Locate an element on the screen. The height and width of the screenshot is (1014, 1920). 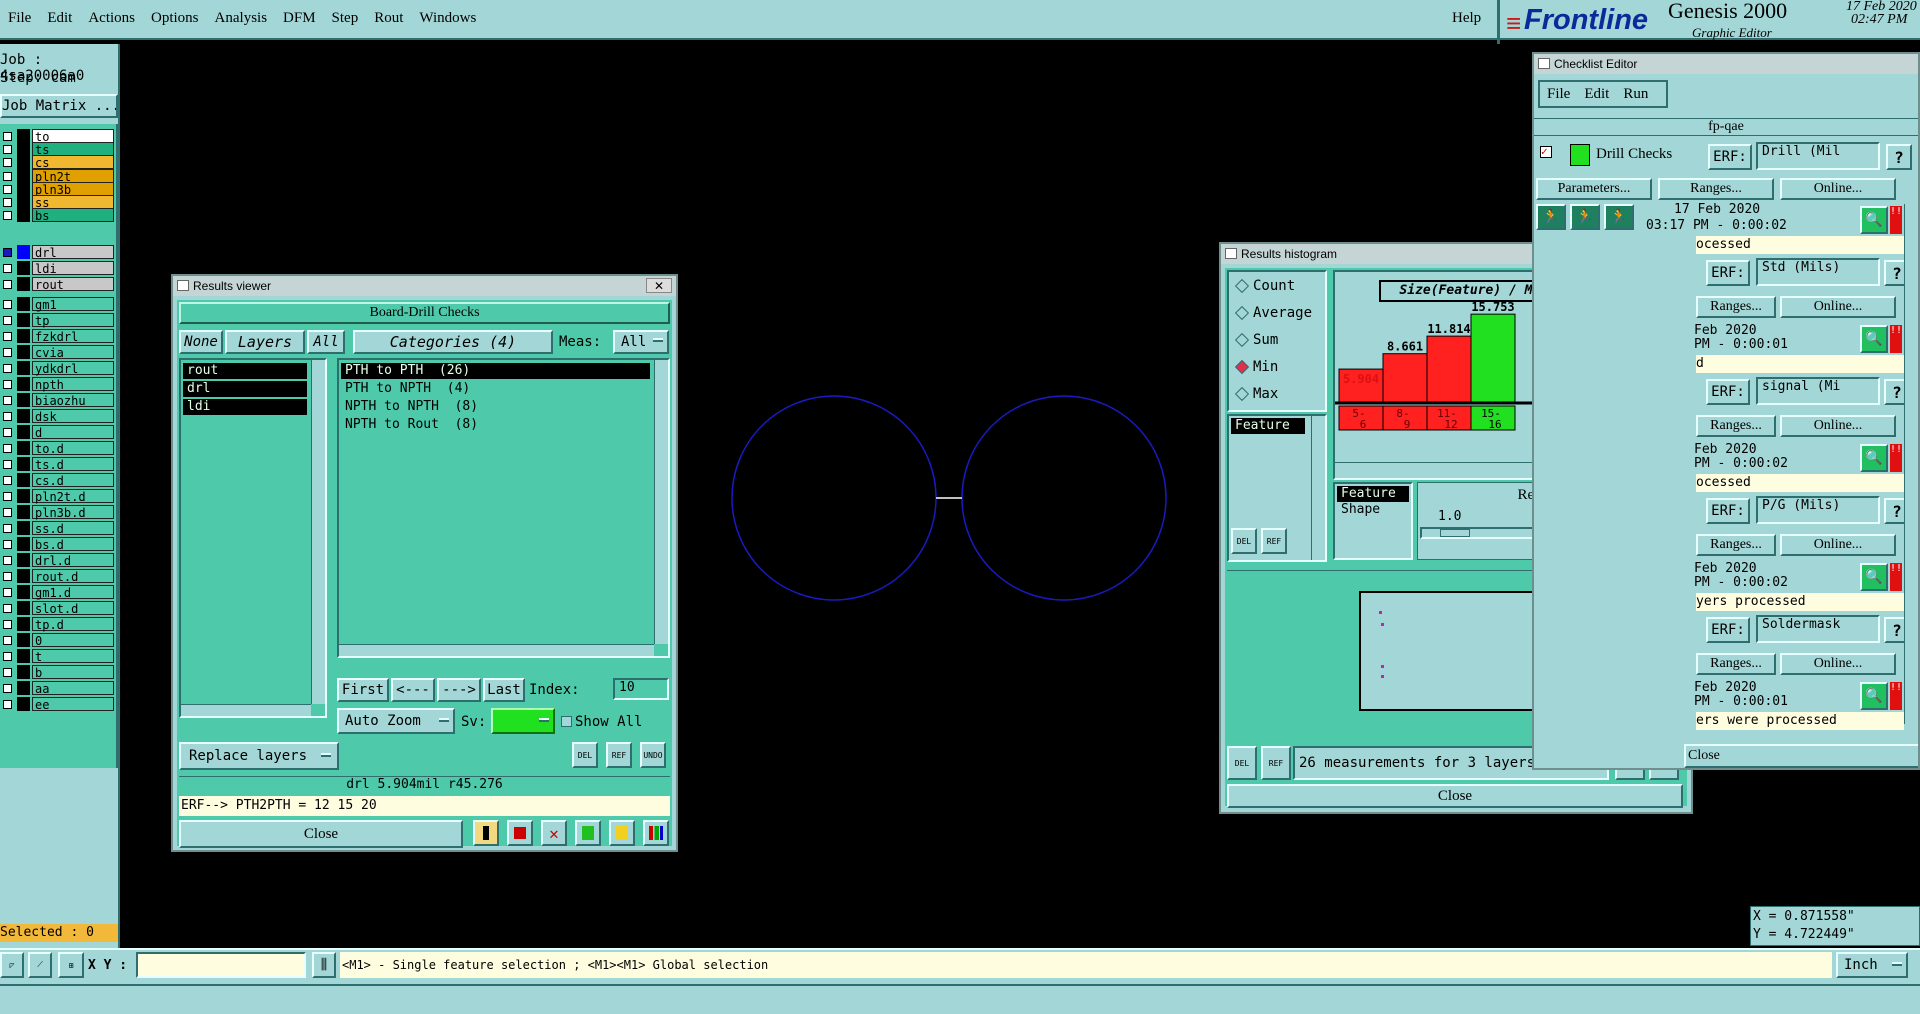
erf-field: Std (Mils) is located at coordinates (1818, 272).